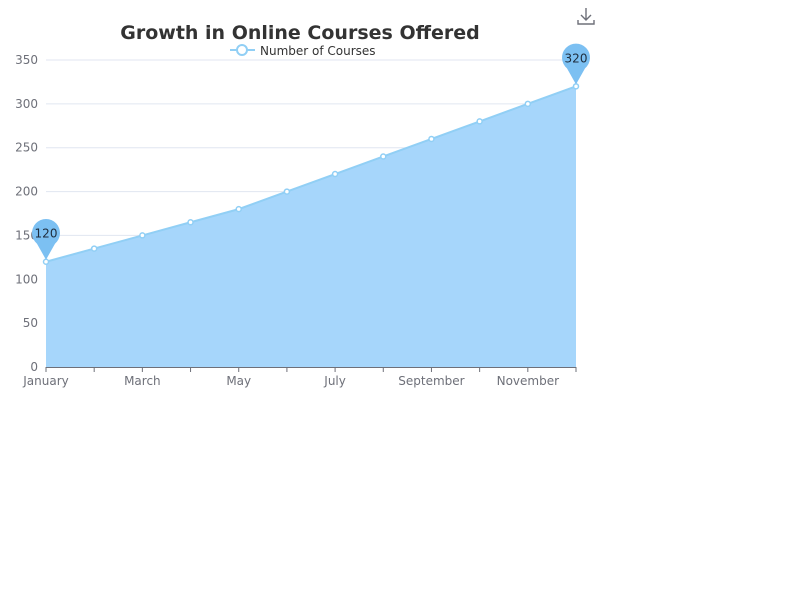 This screenshot has width=800, height=600. What do you see at coordinates (528, 381) in the screenshot?
I see `x-tick-label: November` at bounding box center [528, 381].